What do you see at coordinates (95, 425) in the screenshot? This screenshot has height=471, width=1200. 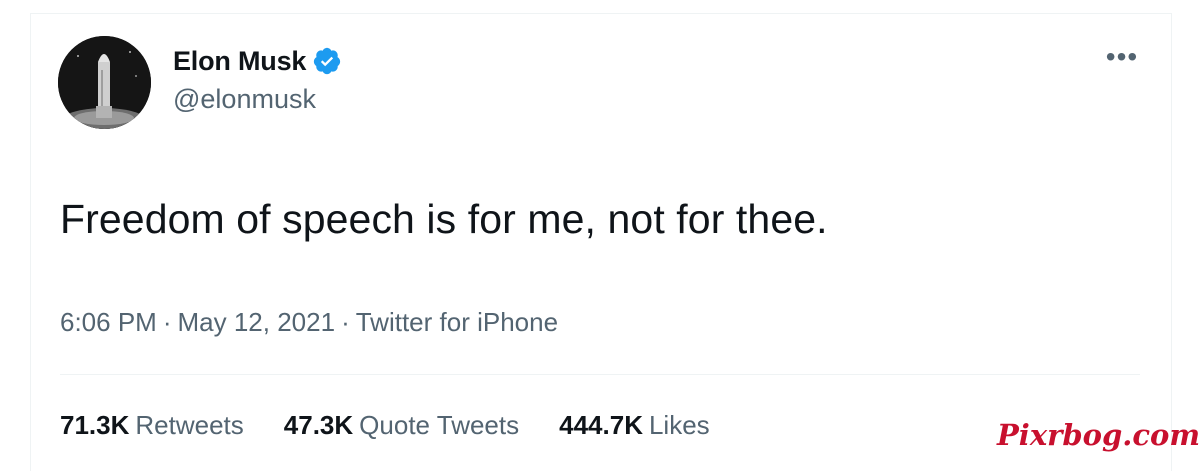 I see `retweets-count: 71.3K` at bounding box center [95, 425].